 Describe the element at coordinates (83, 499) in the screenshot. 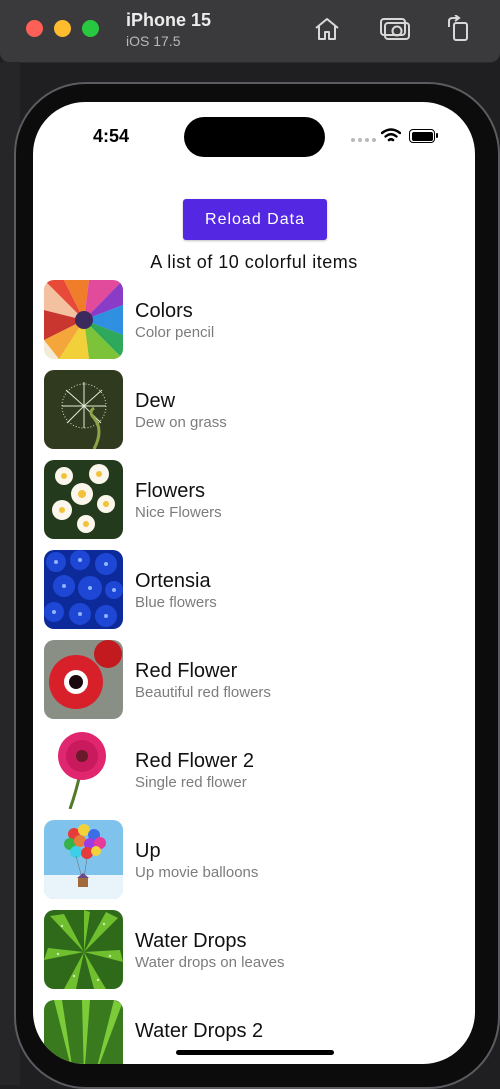

I see `flowers-thumbnail` at that location.